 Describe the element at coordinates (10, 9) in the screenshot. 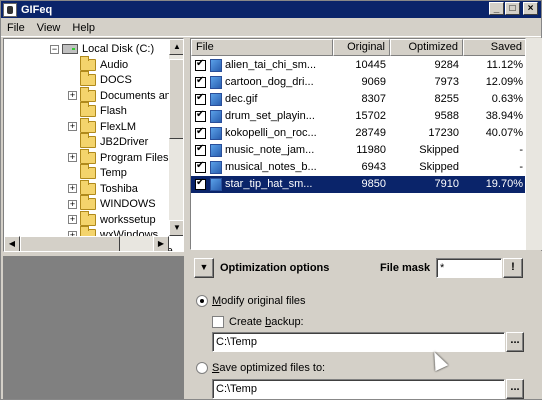

I see `app-icon` at that location.